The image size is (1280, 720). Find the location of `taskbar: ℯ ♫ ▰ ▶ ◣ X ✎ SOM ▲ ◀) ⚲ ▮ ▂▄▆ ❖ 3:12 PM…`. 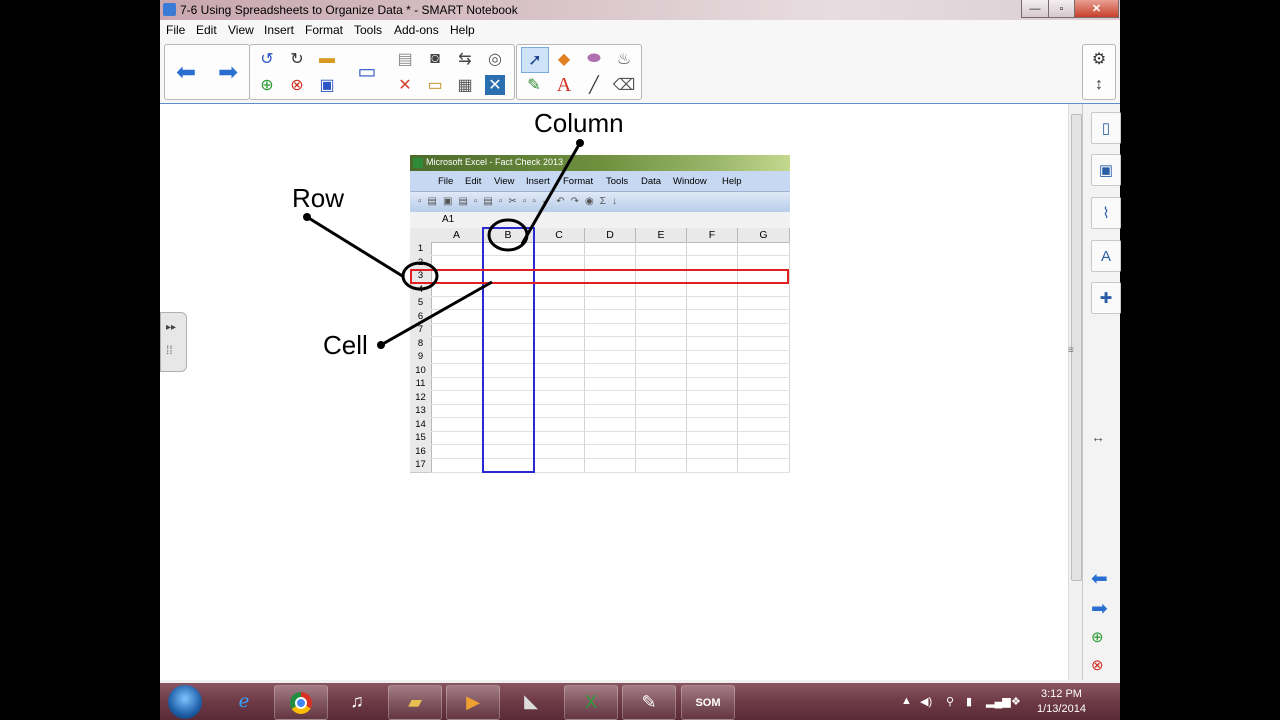

taskbar: ℯ ♫ ▰ ▶ ◣ X ✎ SOM ▲ ◀) ⚲ ▮ ▂▄▆ ❖ 3:12 PM… is located at coordinates (640, 701).